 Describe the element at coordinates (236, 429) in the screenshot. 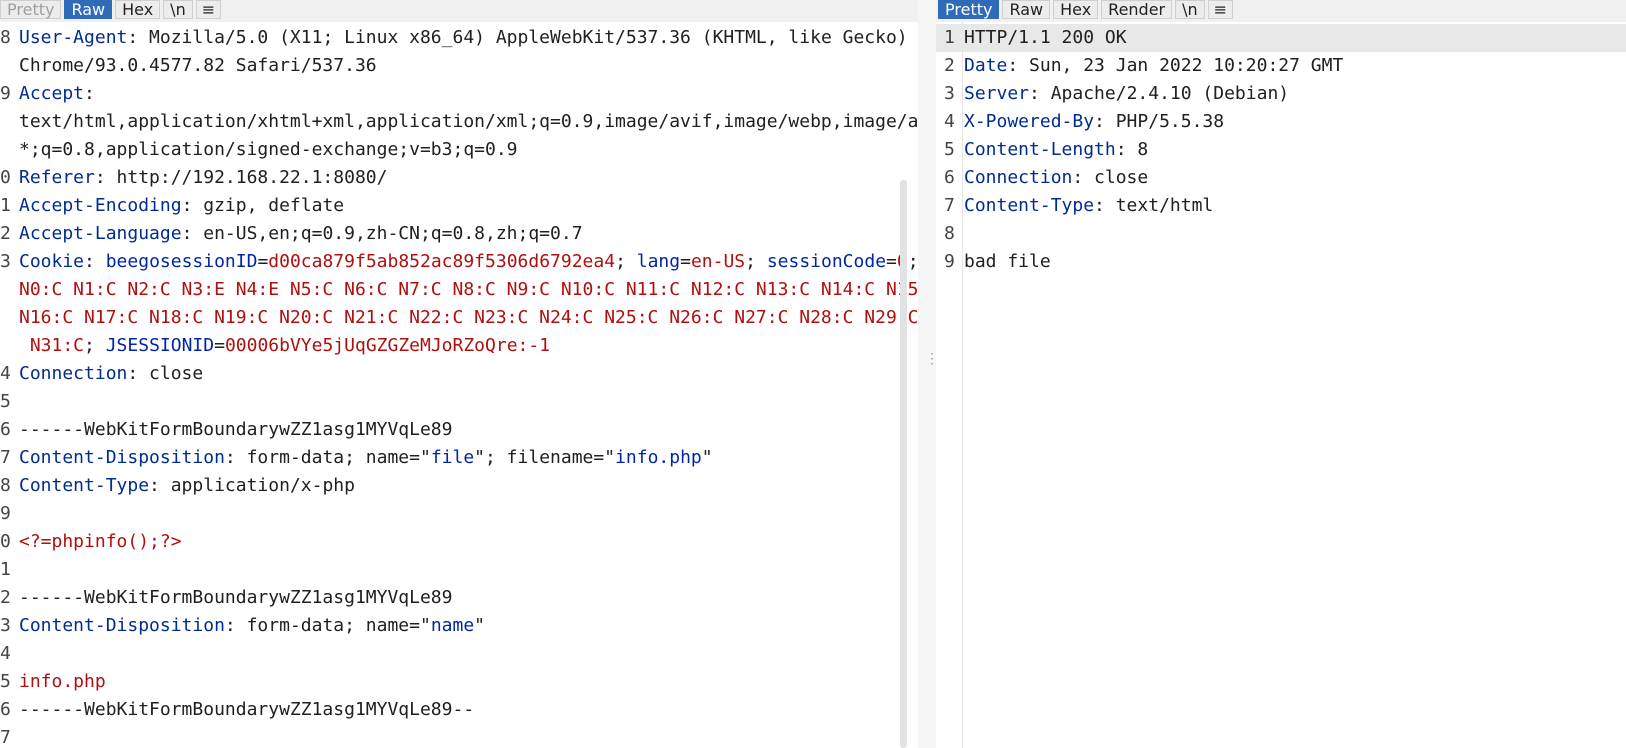

I see `request-line-text: ------WebKitFormBoundarywZZ1asg1MYVqLe89` at that location.